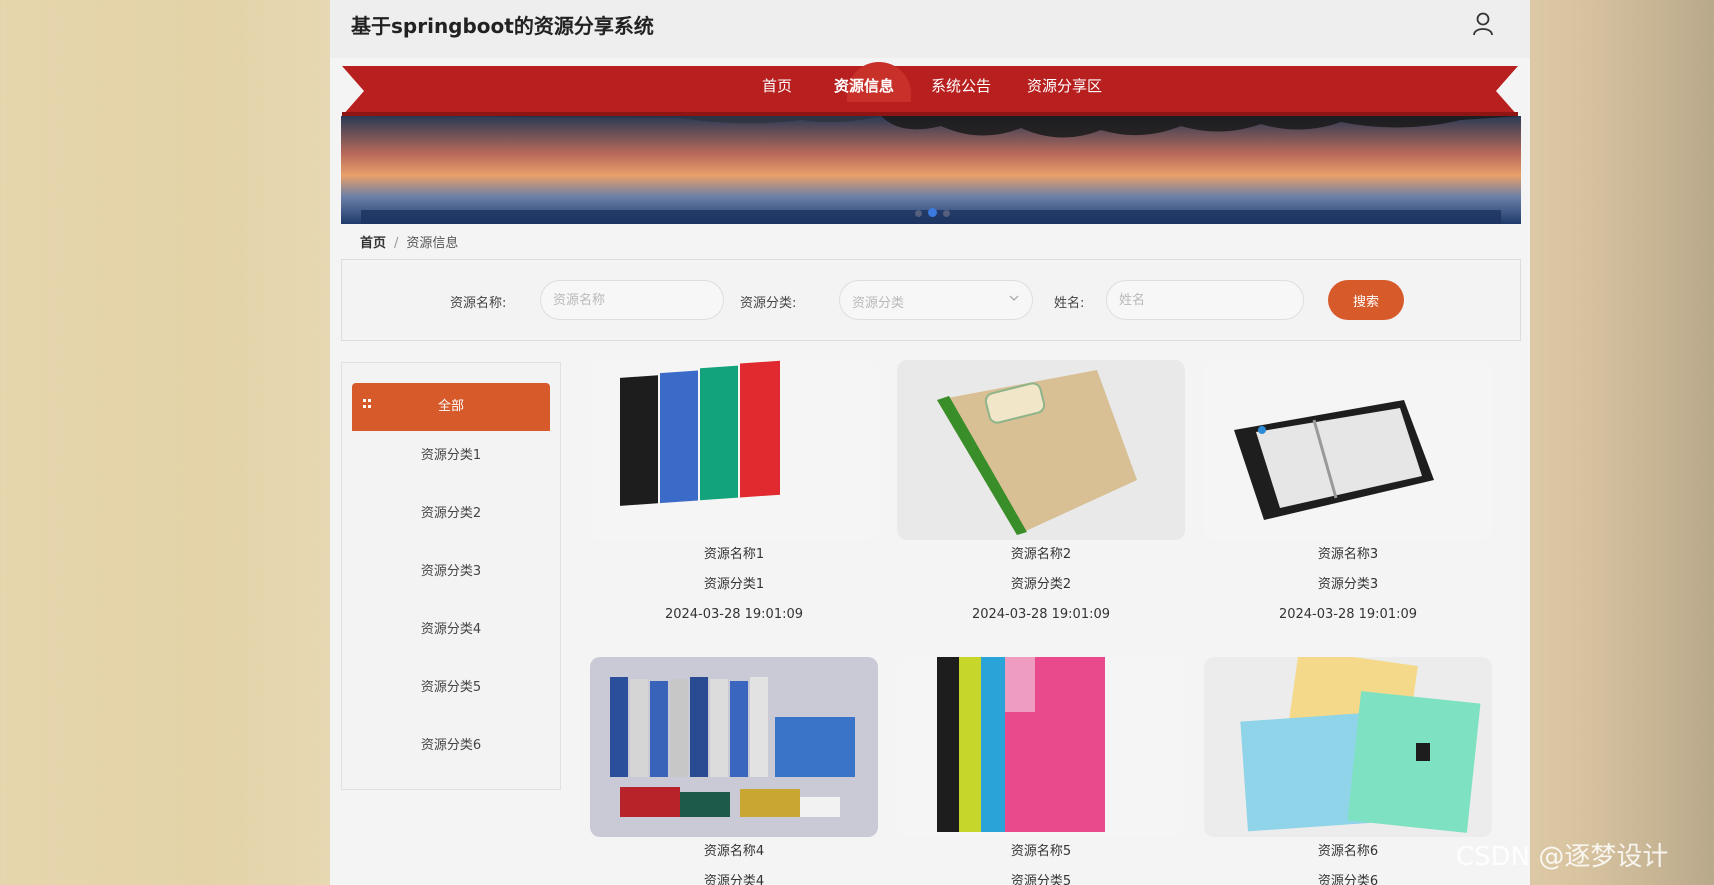 This screenshot has height=885, width=1714. What do you see at coordinates (1348, 554) in the screenshot?
I see `resource-name: 资源名称3` at bounding box center [1348, 554].